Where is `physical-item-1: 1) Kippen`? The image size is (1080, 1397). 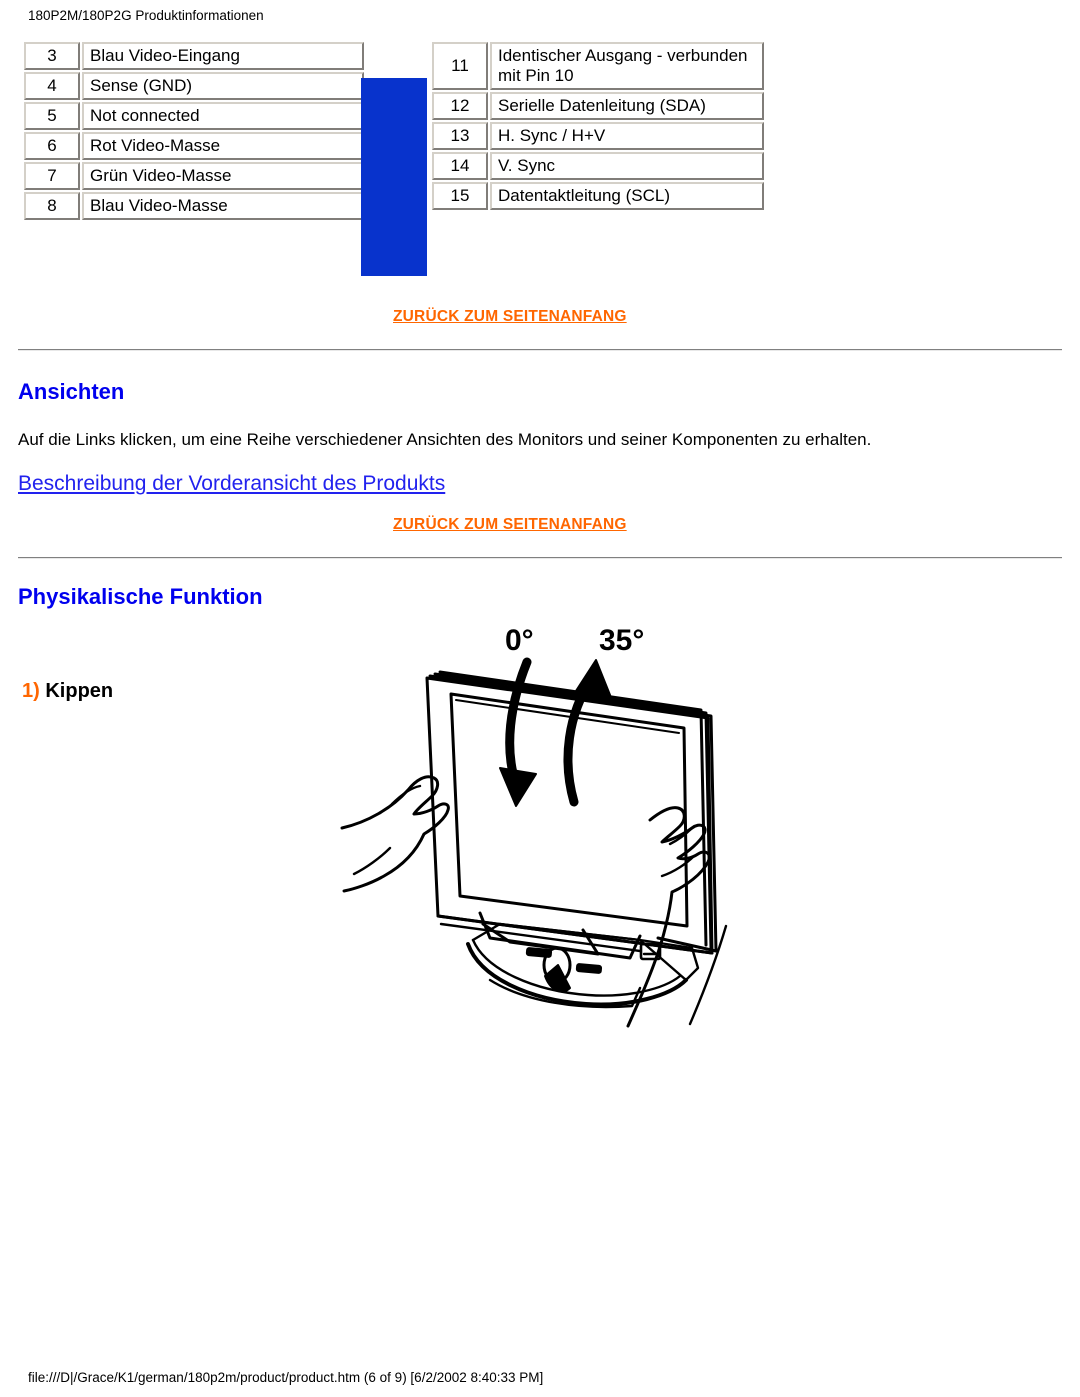 physical-item-1: 1) Kippen is located at coordinates (67, 691).